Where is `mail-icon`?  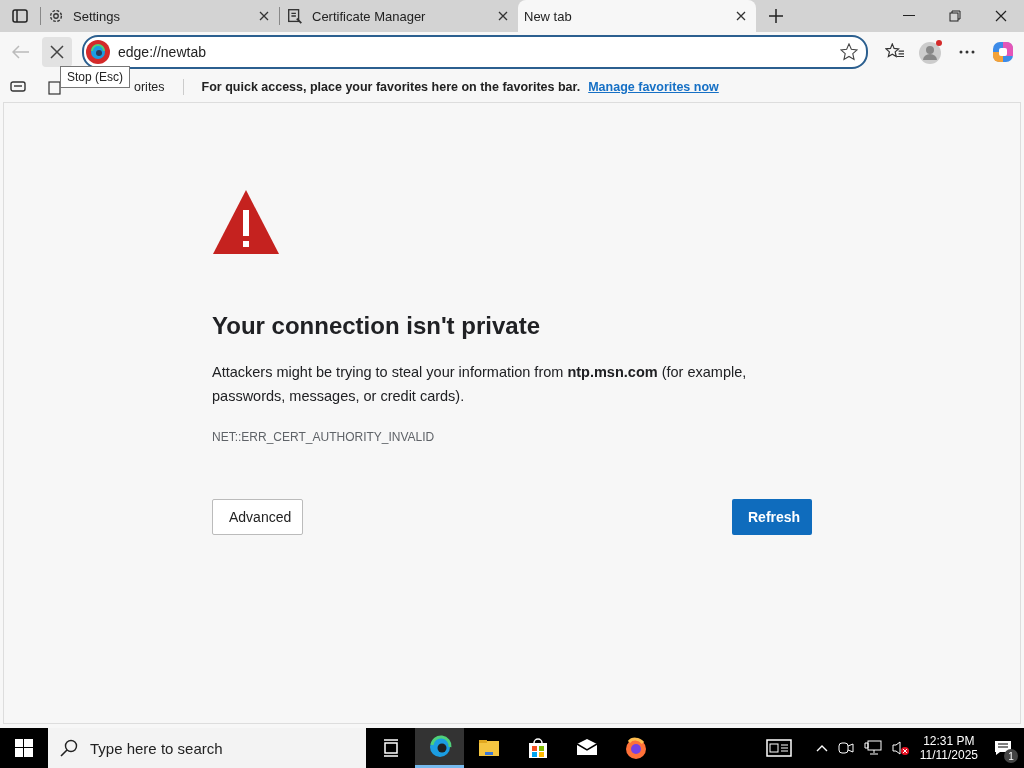 mail-icon is located at coordinates (586, 747).